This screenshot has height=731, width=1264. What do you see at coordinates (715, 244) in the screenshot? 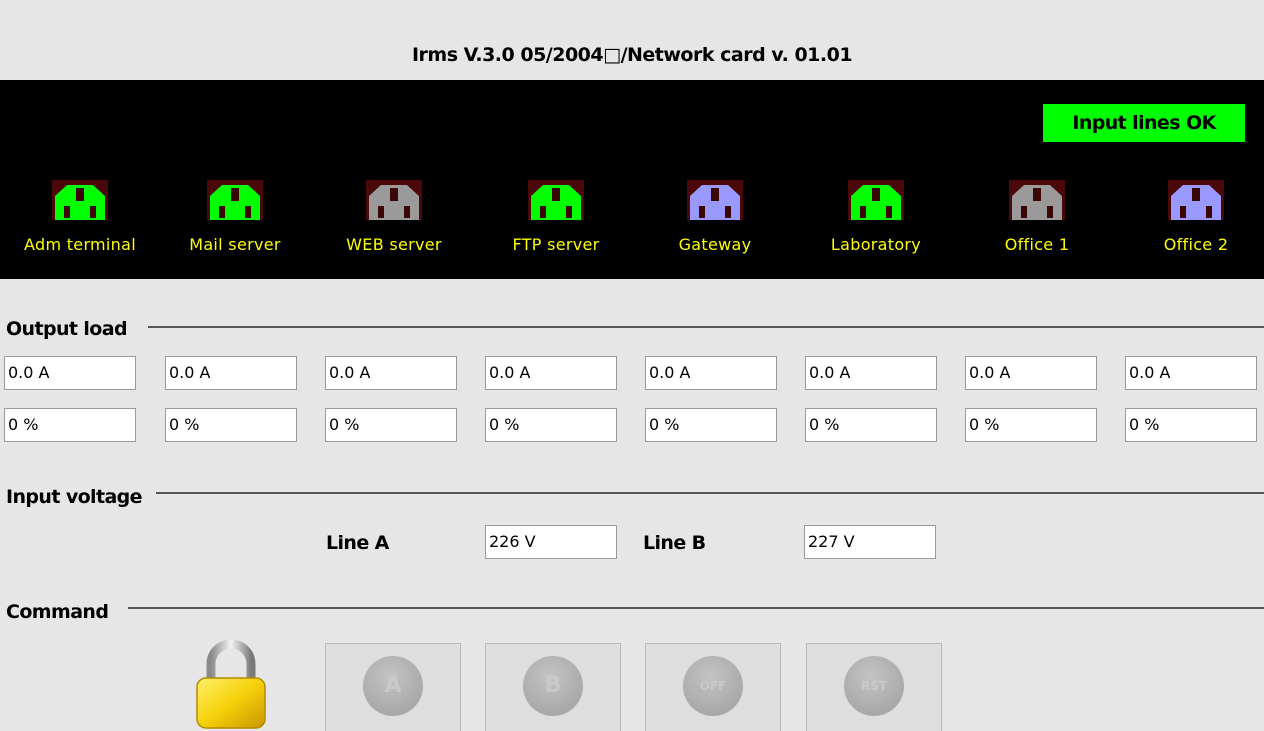
I see `outlet-label: Gateway` at bounding box center [715, 244].